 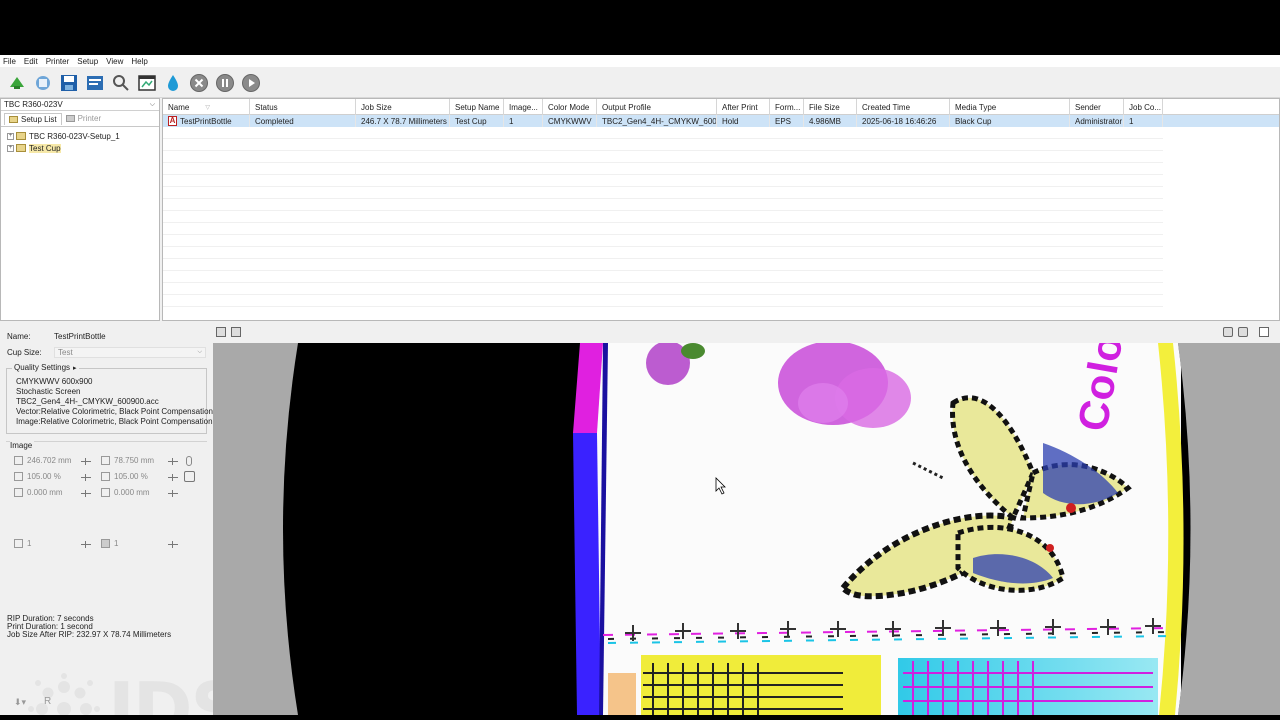 I want to click on menu-printer: Printer, so click(x=58, y=61).